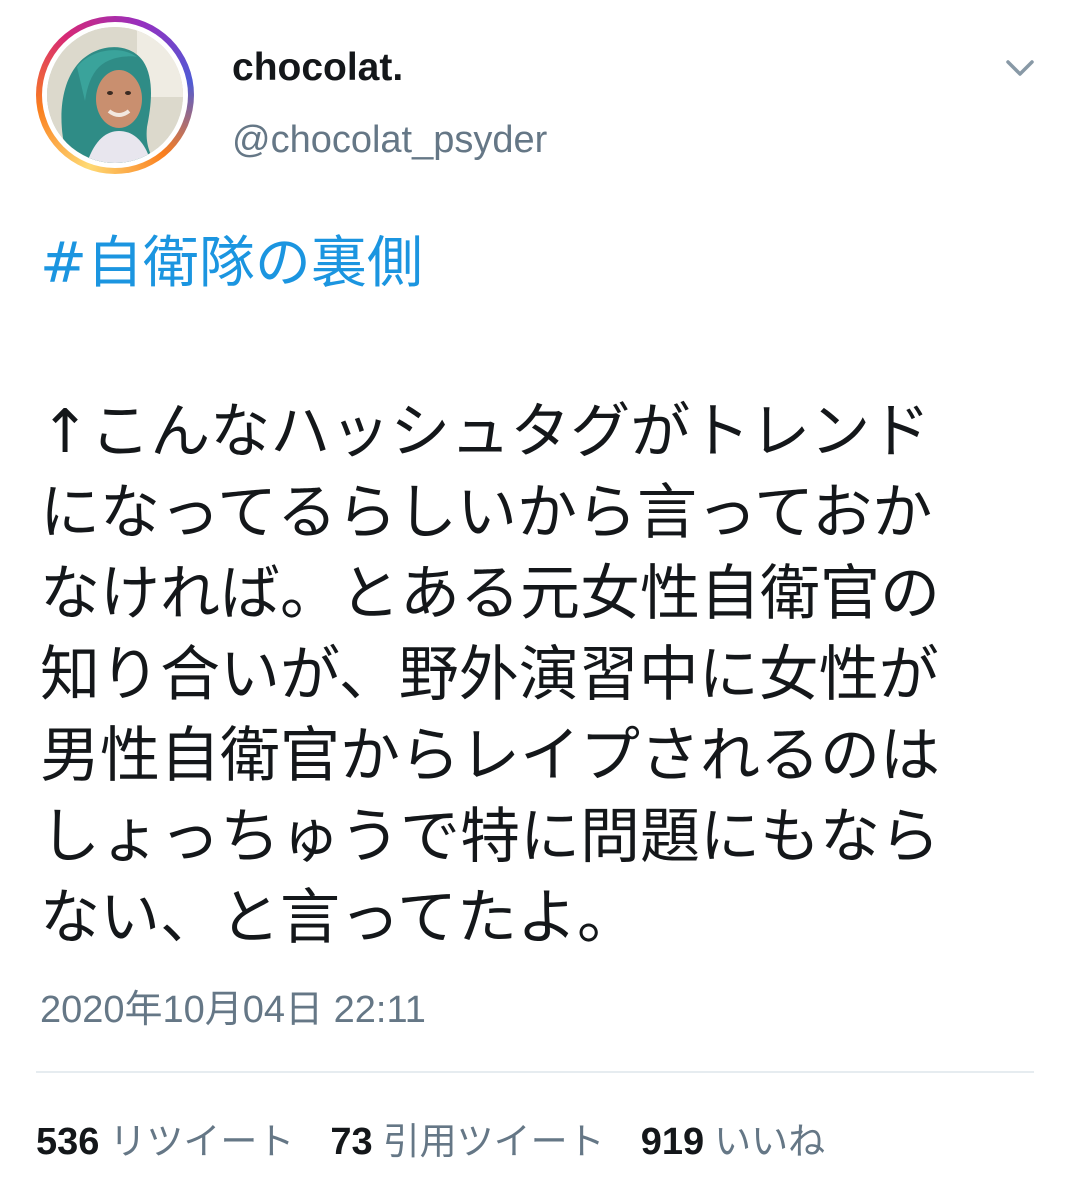 This screenshot has height=1200, width=1069. Describe the element at coordinates (1020, 68) in the screenshot. I see `chevron-down-icon` at that location.